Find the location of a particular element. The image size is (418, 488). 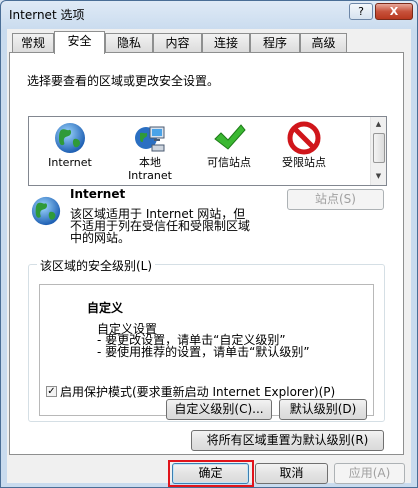

close-button: X is located at coordinates (394, 11).